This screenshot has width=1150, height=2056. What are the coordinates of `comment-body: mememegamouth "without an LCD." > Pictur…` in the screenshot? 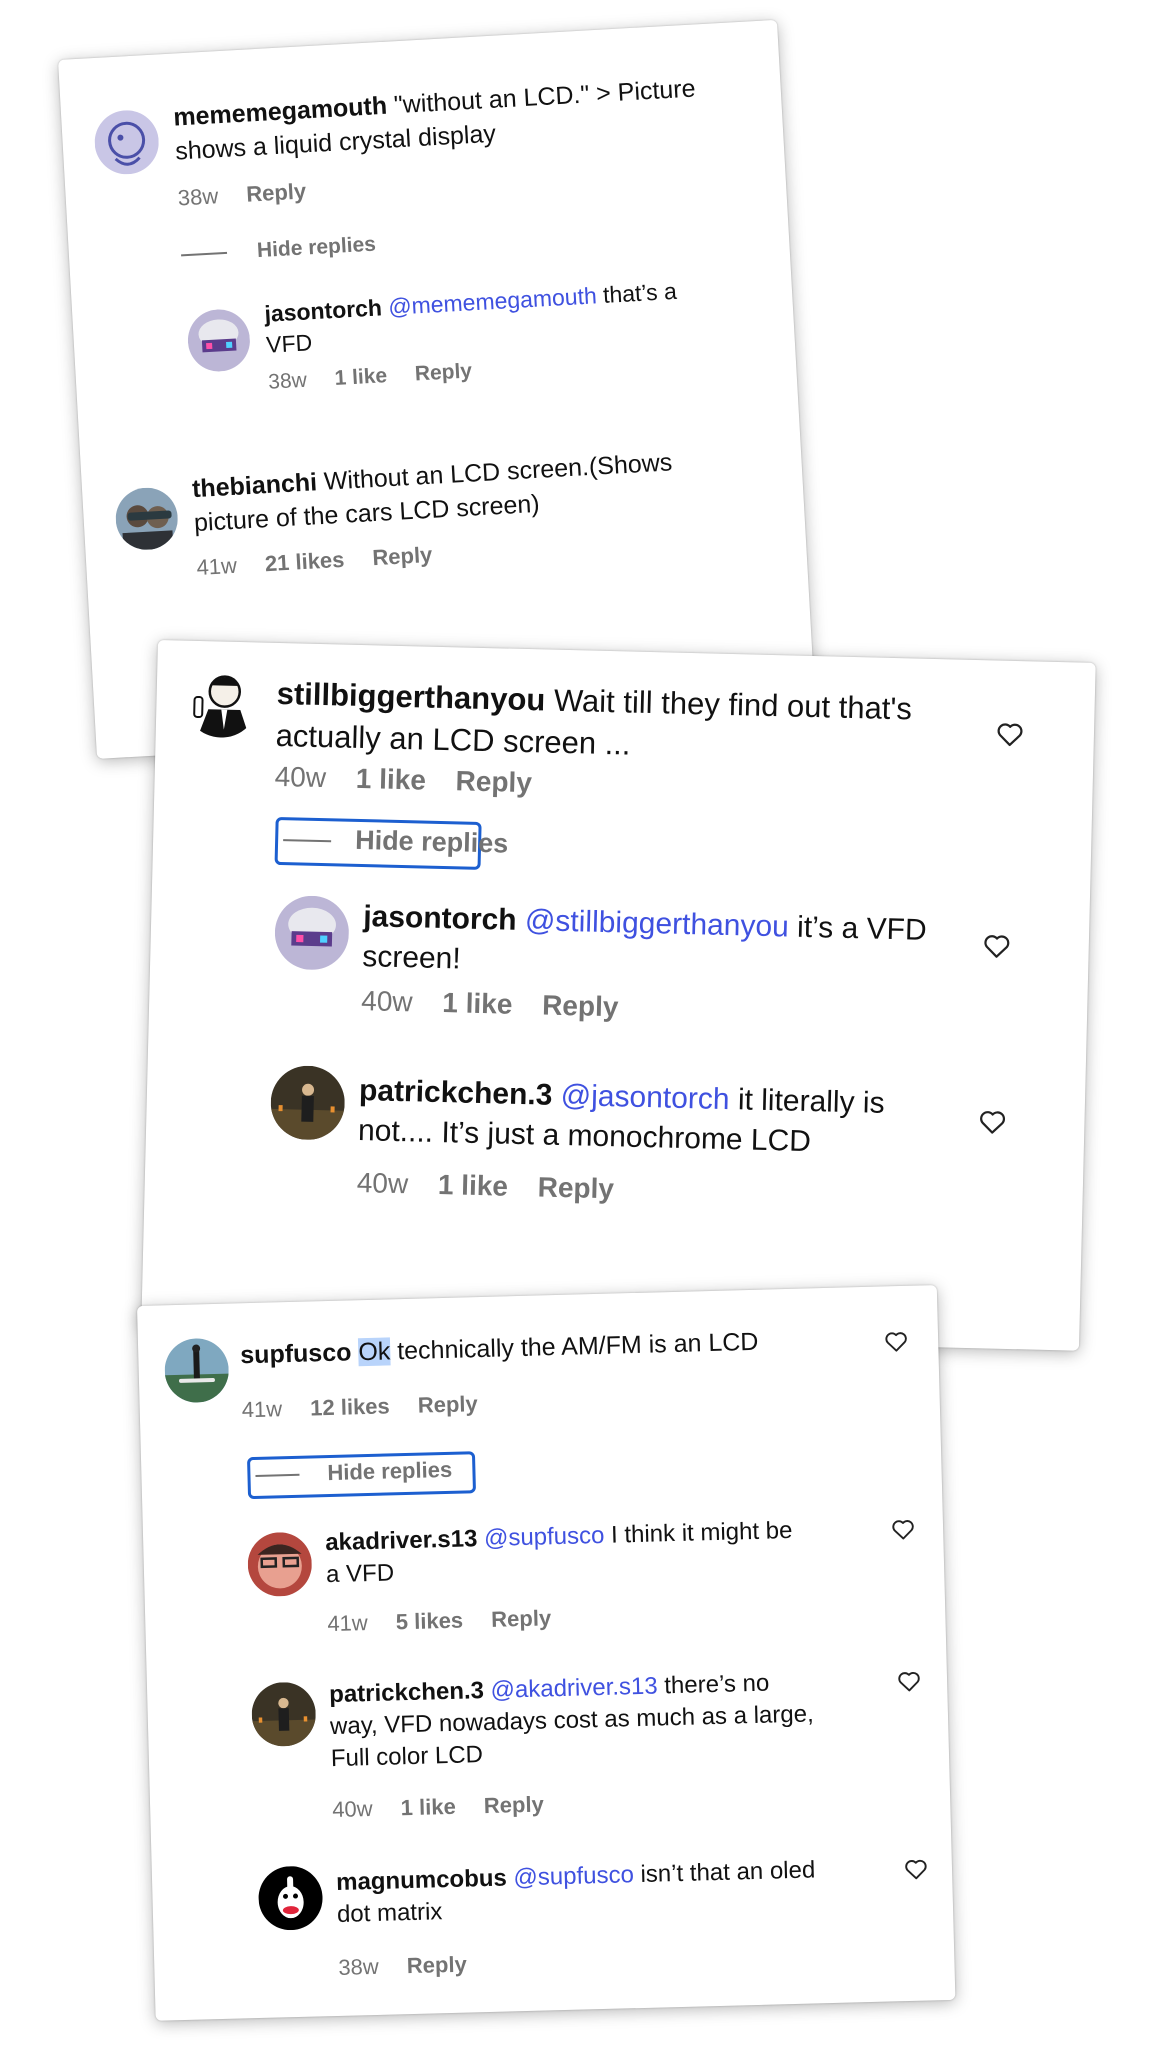 It's located at (454, 119).